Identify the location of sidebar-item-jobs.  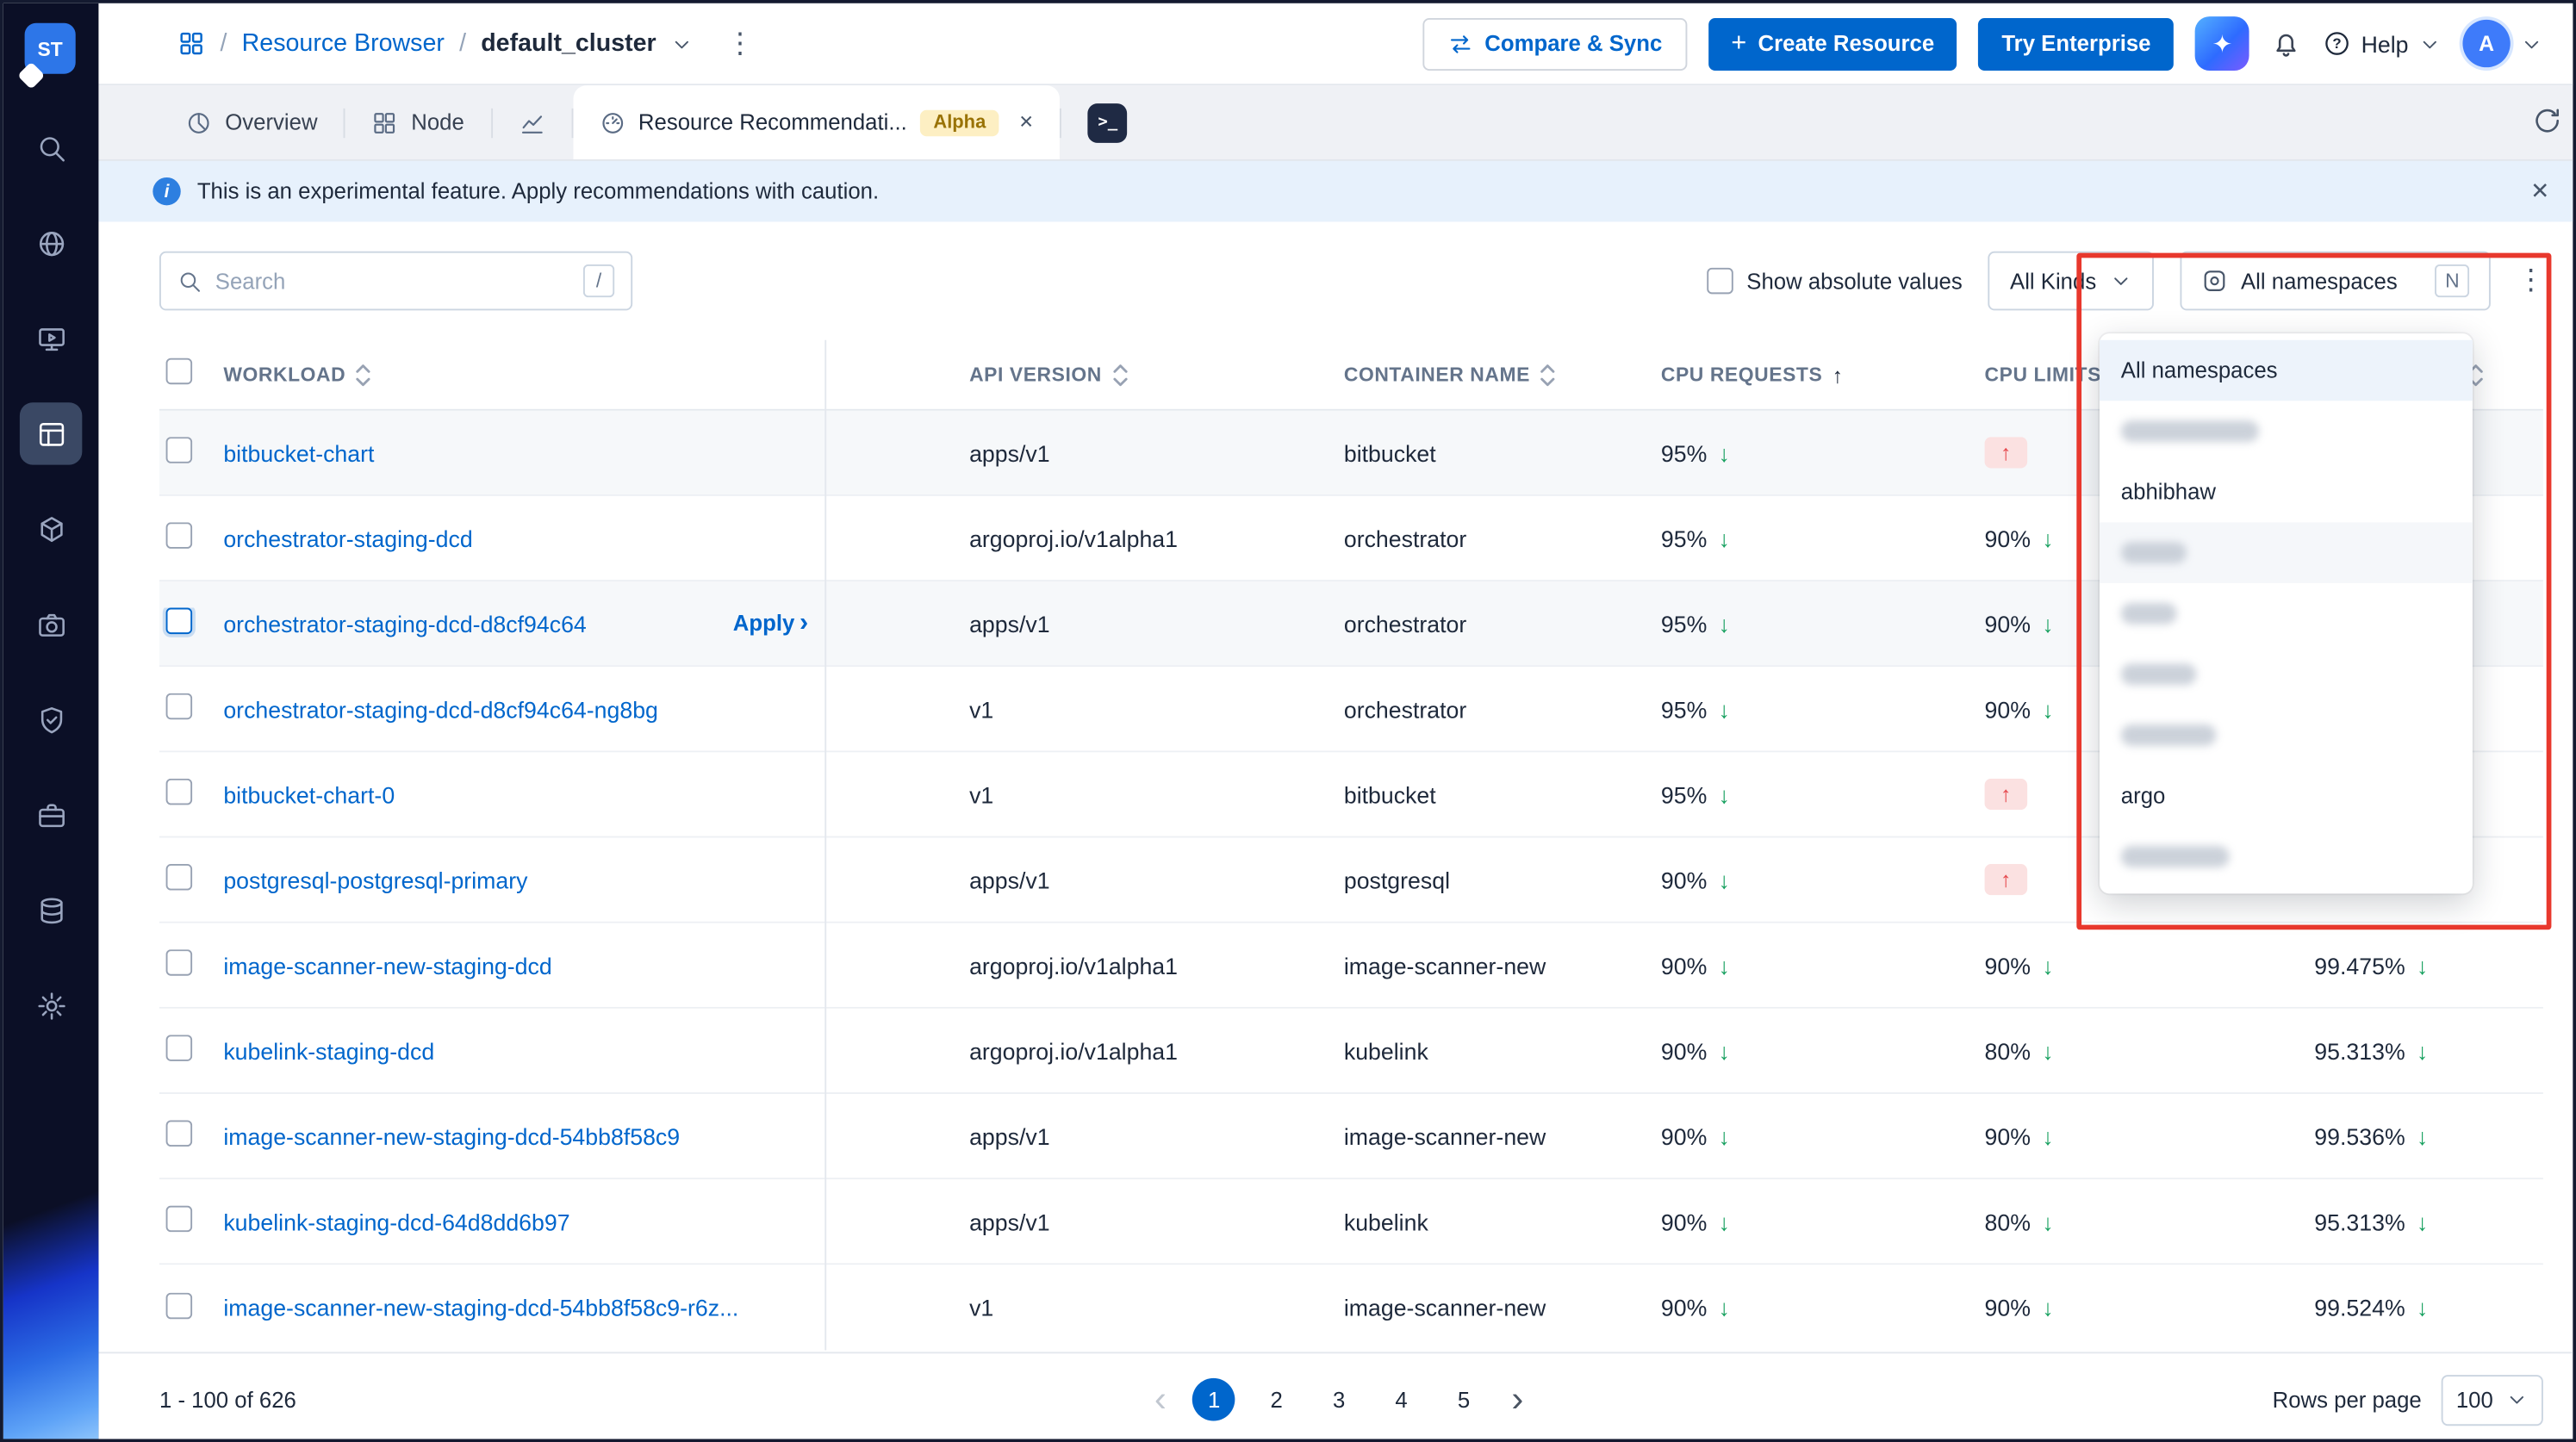
(51, 815).